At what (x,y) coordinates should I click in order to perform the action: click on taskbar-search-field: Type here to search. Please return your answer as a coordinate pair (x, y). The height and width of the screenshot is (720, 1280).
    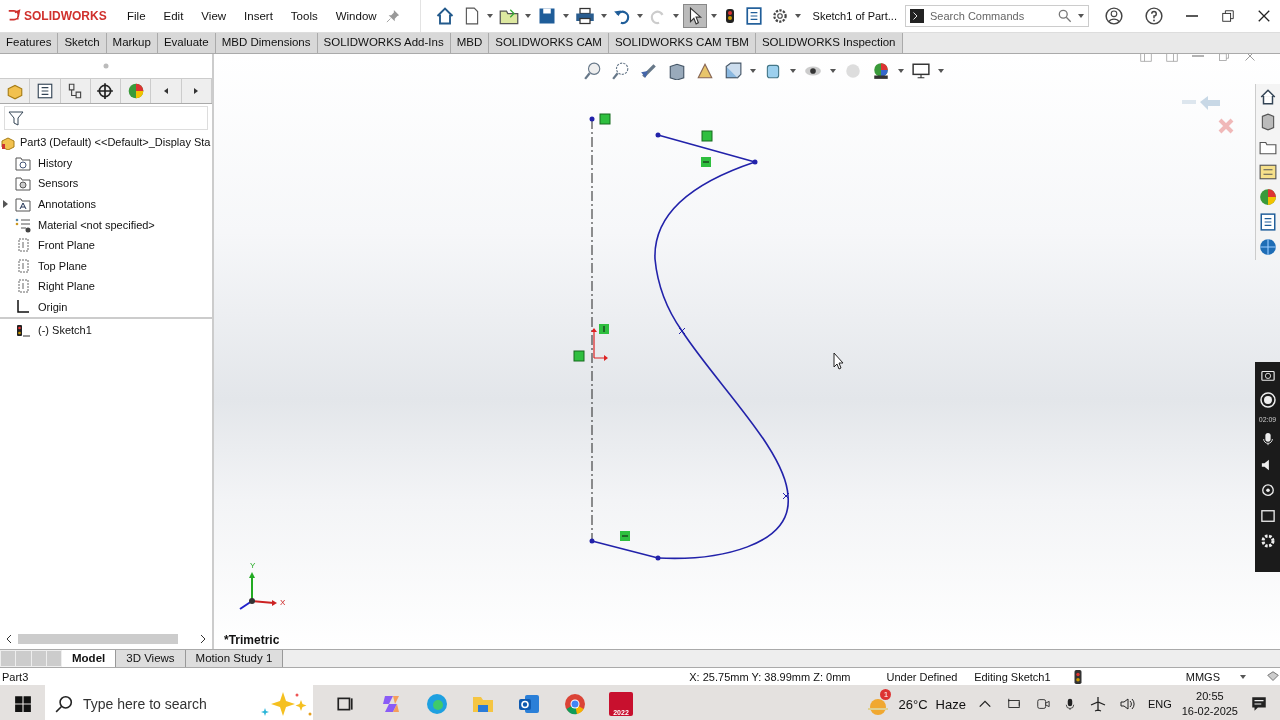
    Looking at the image, I should click on (179, 702).